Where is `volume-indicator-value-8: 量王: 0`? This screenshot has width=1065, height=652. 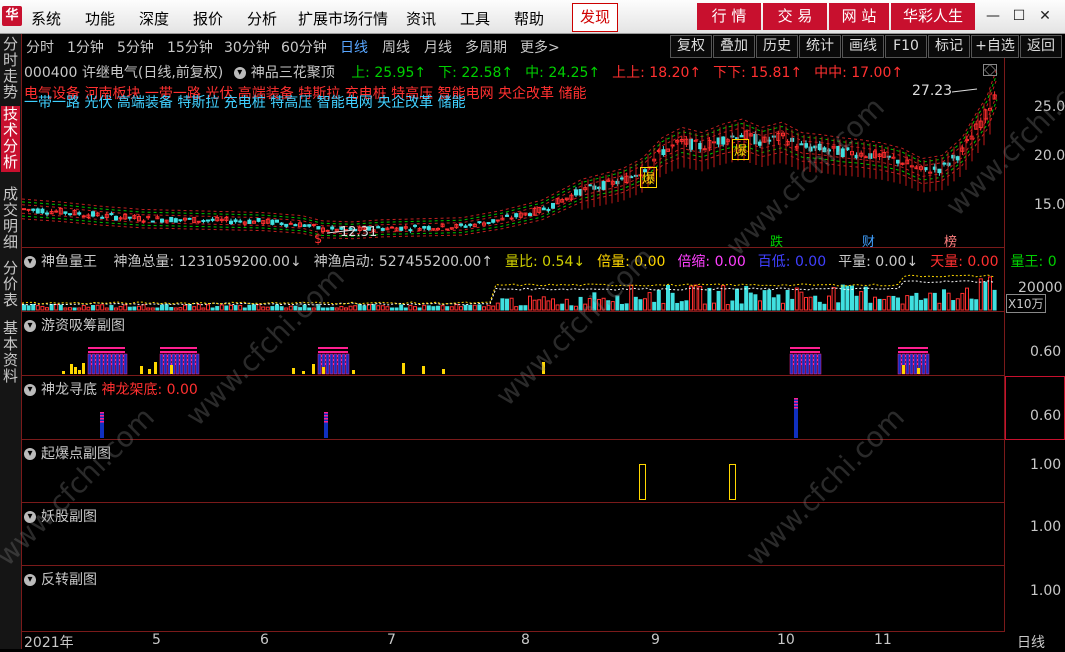 volume-indicator-value-8: 量王: 0 is located at coordinates (1033, 262).